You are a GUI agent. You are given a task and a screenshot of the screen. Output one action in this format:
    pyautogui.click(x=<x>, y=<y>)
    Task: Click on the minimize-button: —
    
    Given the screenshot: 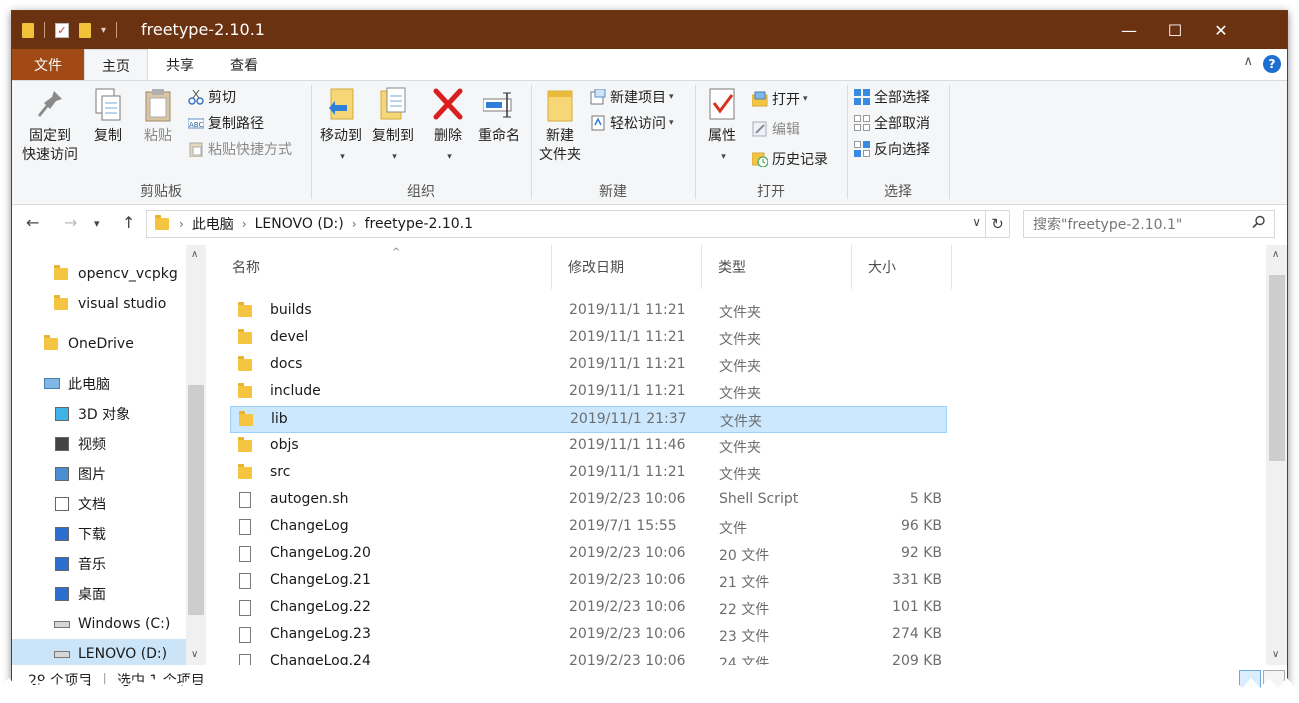 What is the action you would take?
    pyautogui.click(x=1129, y=30)
    